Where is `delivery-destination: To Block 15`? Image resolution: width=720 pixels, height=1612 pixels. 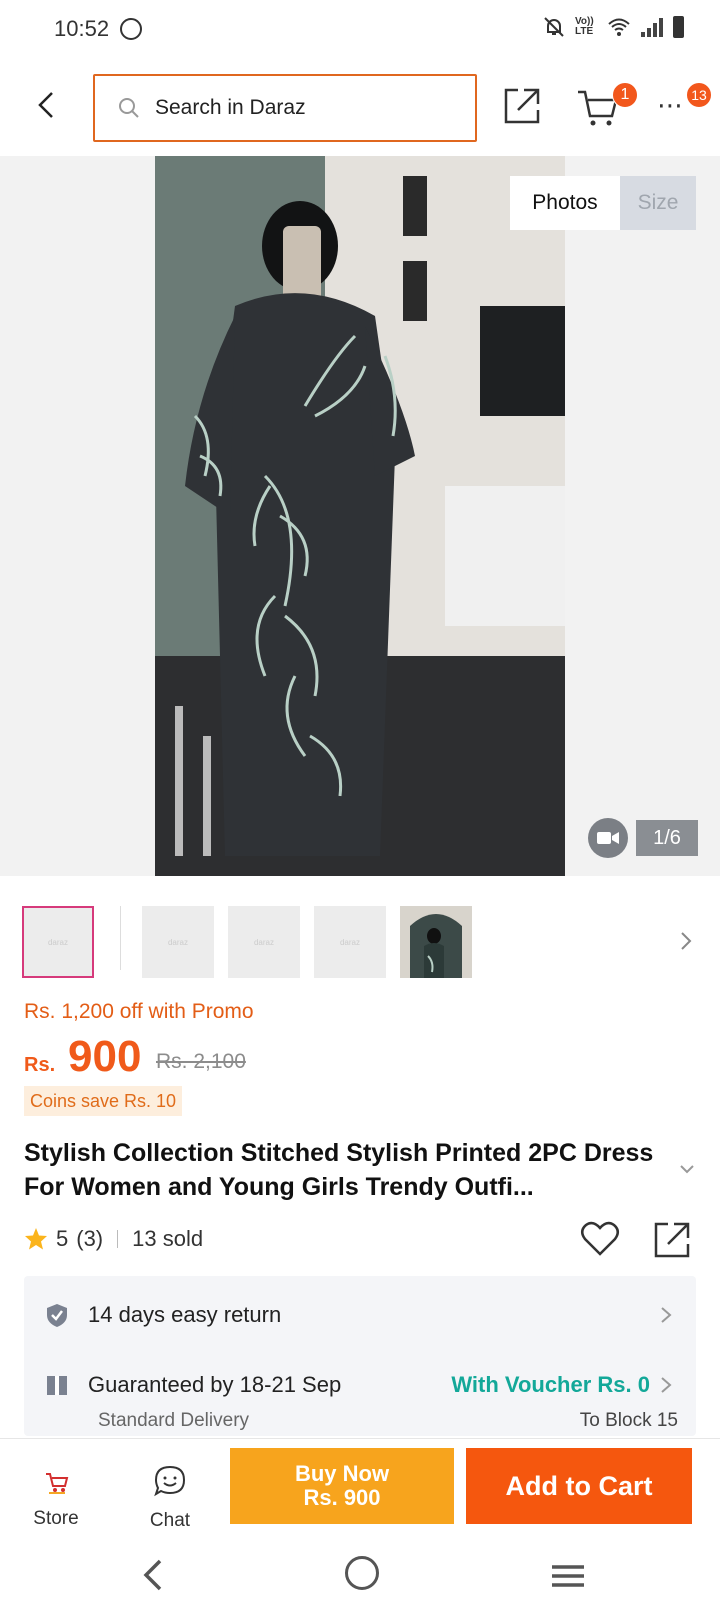
delivery-destination: To Block 15 is located at coordinates (628, 1420).